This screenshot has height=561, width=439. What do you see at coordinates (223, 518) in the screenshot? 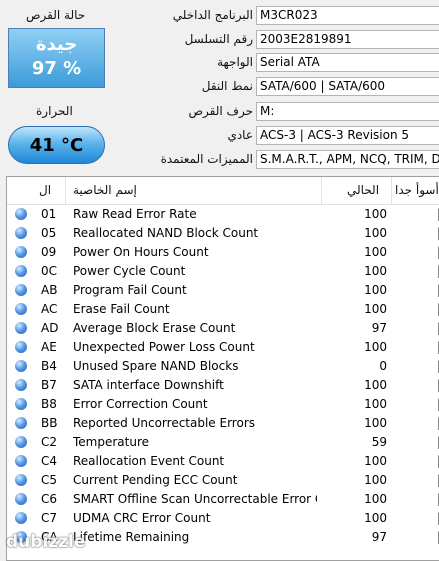
I see `table-row: C7UDMA CRC Error Count100|` at bounding box center [223, 518].